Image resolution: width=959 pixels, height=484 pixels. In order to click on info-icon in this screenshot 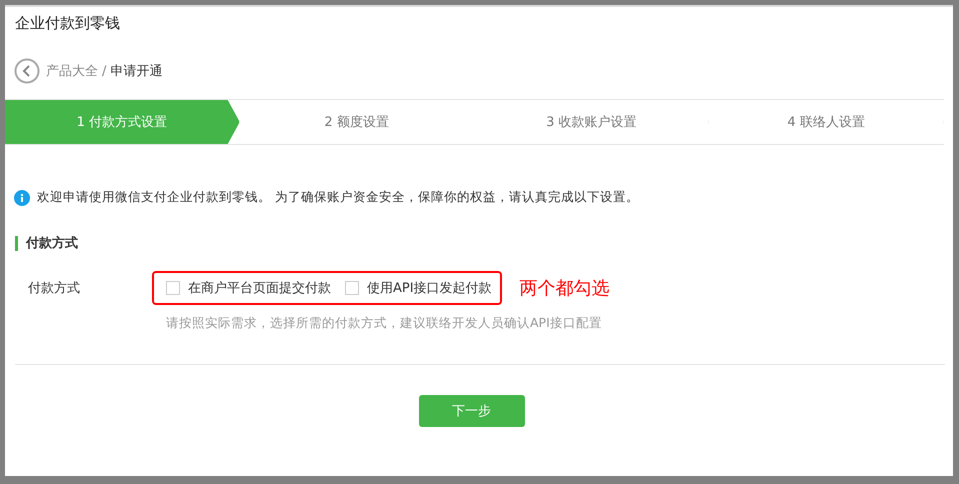, I will do `click(22, 198)`.